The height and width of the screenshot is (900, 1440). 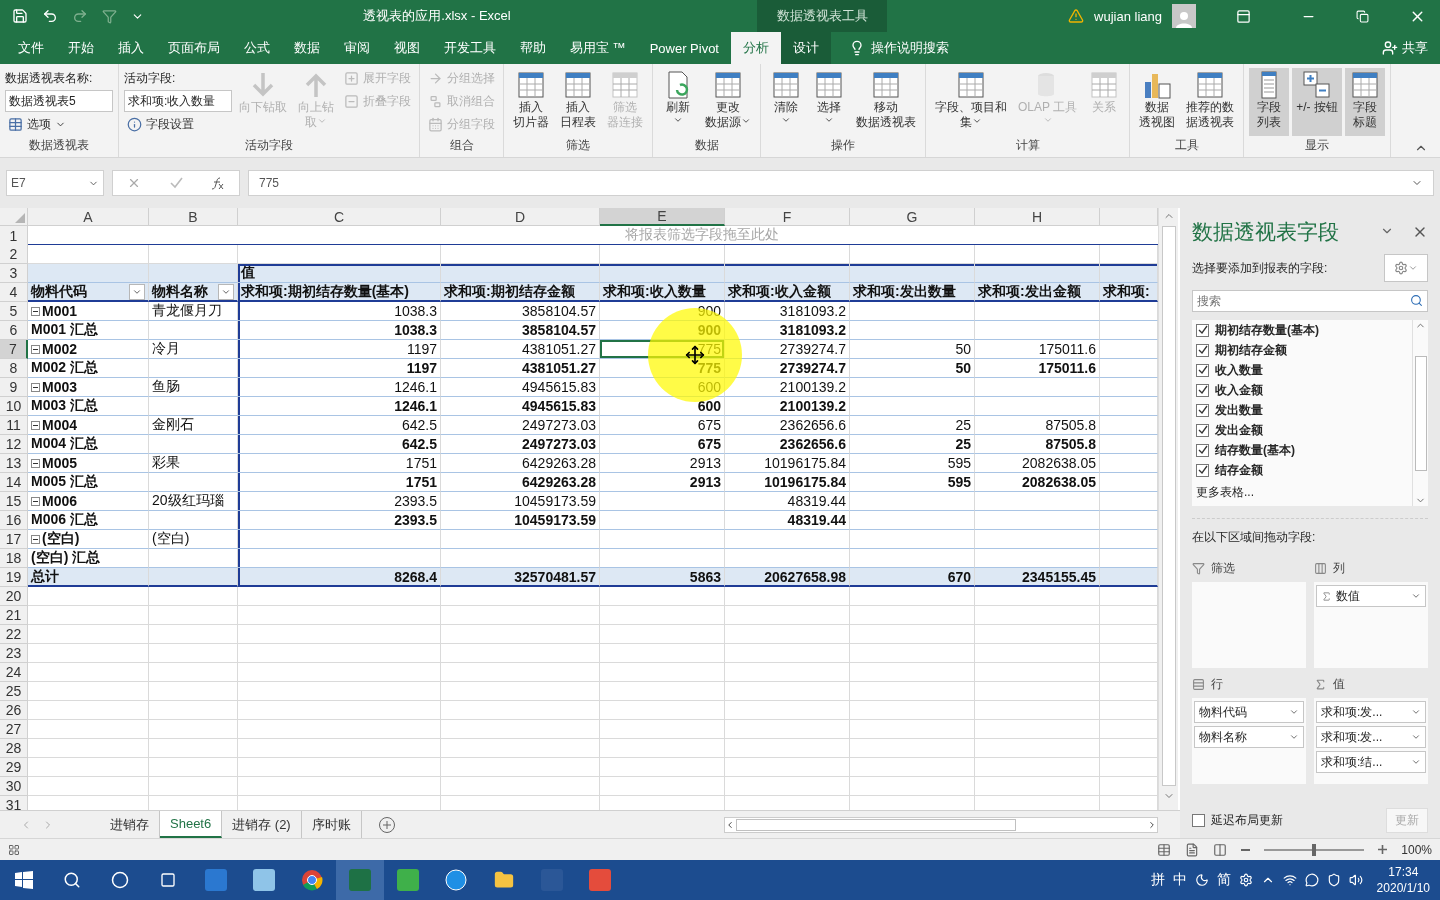 I want to click on menu-tab: 设计, so click(x=806, y=48).